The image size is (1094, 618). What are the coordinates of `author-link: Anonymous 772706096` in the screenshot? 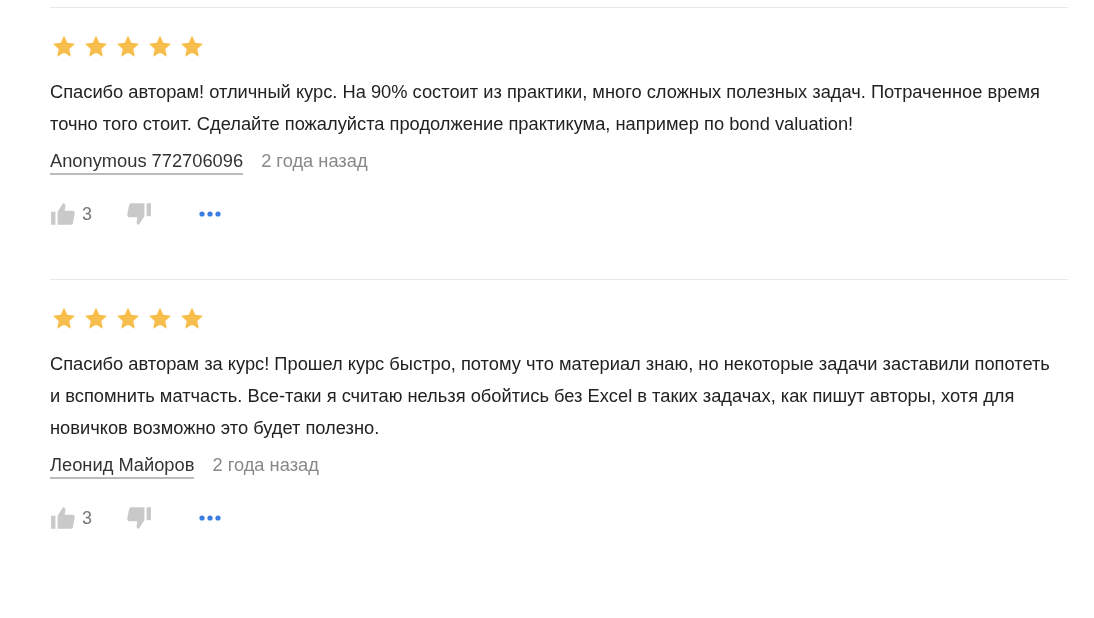 It's located at (147, 162).